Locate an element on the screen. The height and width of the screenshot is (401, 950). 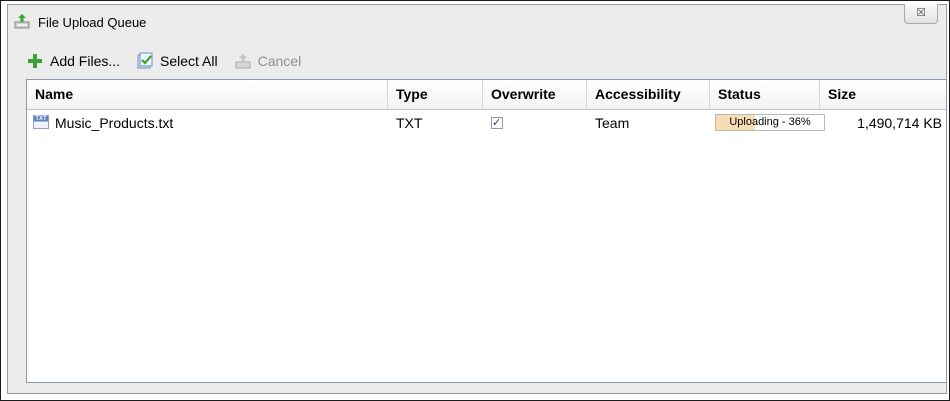
toolbar: Add Files... Select All Cancel is located at coordinates (171, 61).